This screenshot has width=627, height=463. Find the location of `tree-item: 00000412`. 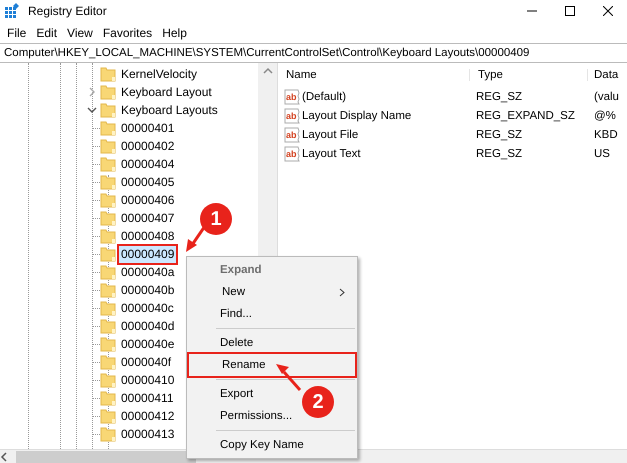

tree-item: 00000412 is located at coordinates (147, 416).